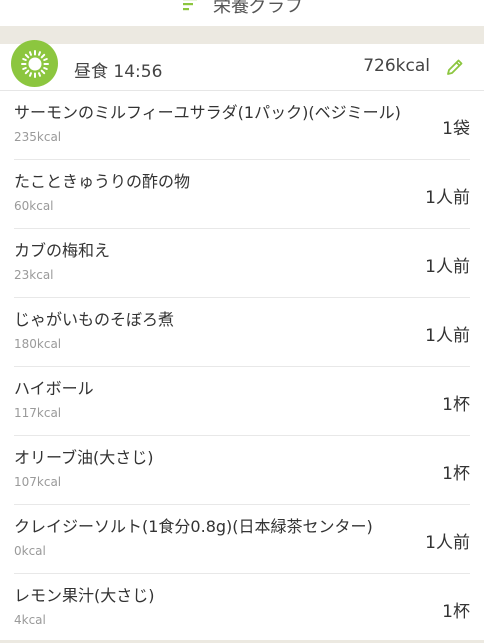 The height and width of the screenshot is (643, 484). What do you see at coordinates (37, 344) in the screenshot?
I see `food-item-kcal: 180kcal` at bounding box center [37, 344].